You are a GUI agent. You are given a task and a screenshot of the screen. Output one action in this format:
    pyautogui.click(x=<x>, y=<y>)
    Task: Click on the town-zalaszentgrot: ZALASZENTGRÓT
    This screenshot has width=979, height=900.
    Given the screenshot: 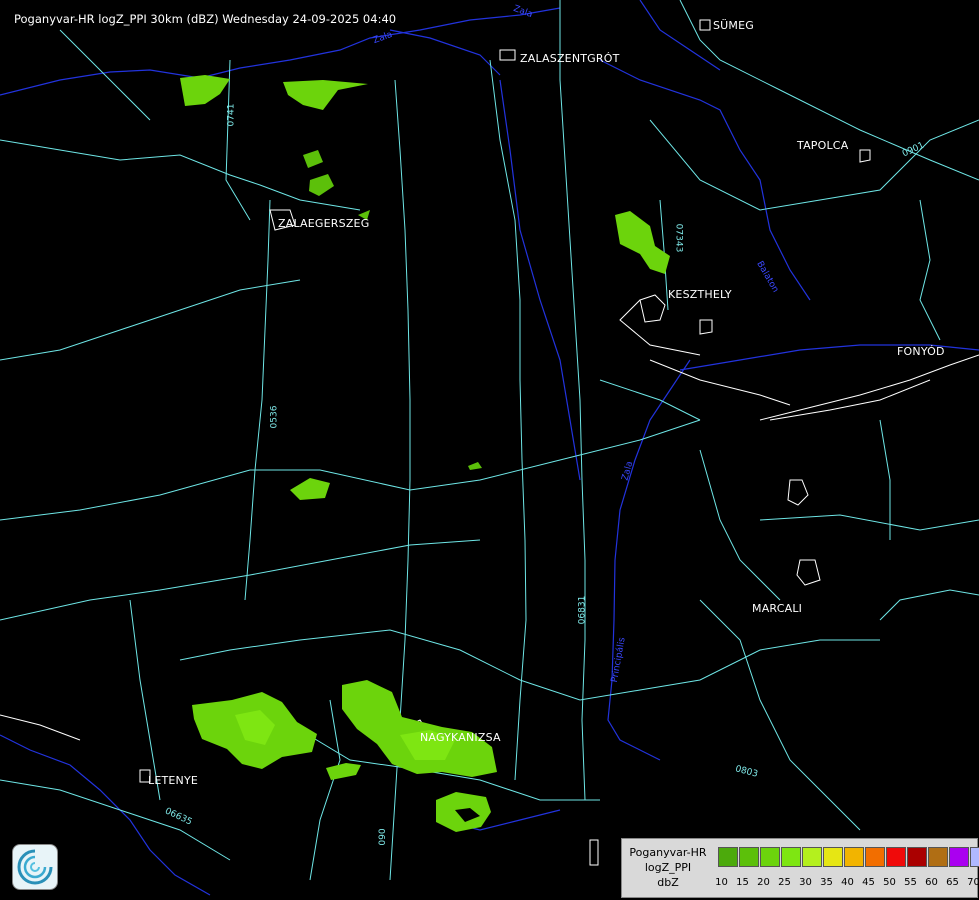 What is the action you would take?
    pyautogui.click(x=570, y=58)
    